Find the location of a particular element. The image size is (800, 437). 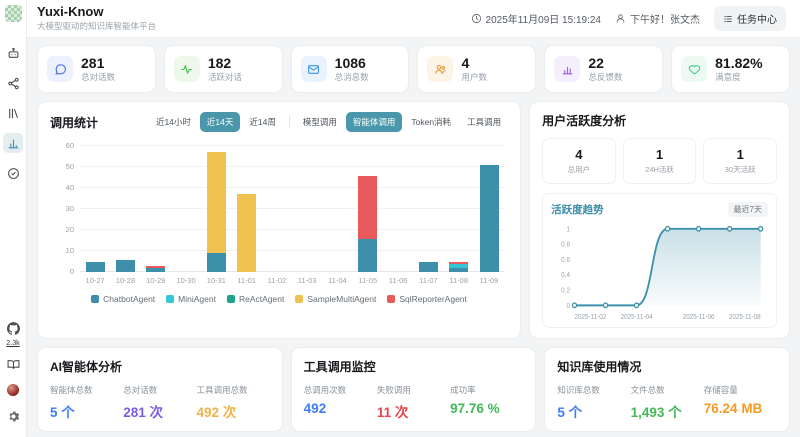

tab-近14小时: 近14小时 is located at coordinates (173, 122).